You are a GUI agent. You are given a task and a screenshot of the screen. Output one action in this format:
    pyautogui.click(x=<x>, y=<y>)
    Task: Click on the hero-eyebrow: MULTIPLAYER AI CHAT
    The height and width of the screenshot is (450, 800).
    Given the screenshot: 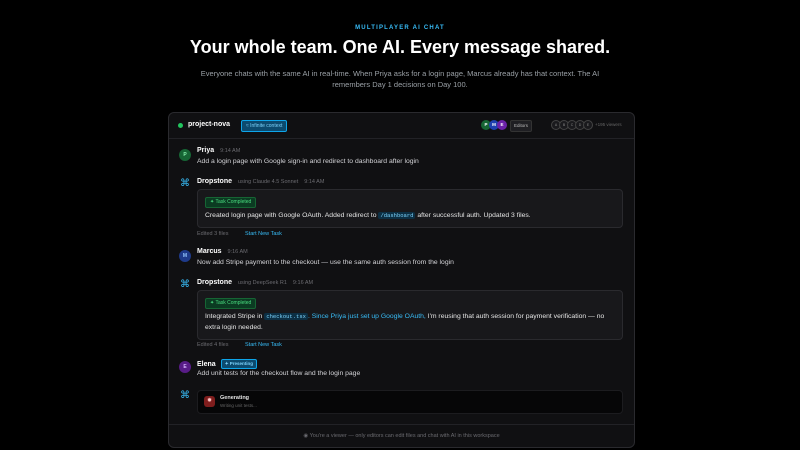 What is the action you would take?
    pyautogui.click(x=400, y=28)
    